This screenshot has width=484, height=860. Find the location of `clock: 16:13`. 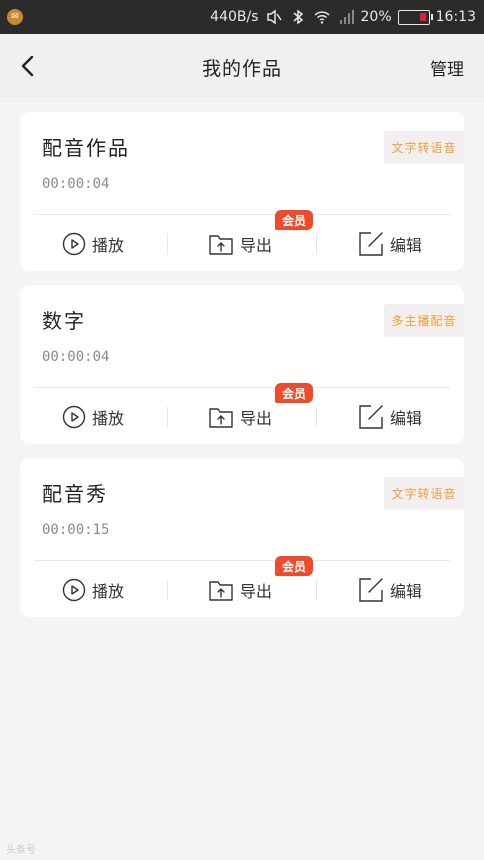

clock: 16:13 is located at coordinates (455, 17).